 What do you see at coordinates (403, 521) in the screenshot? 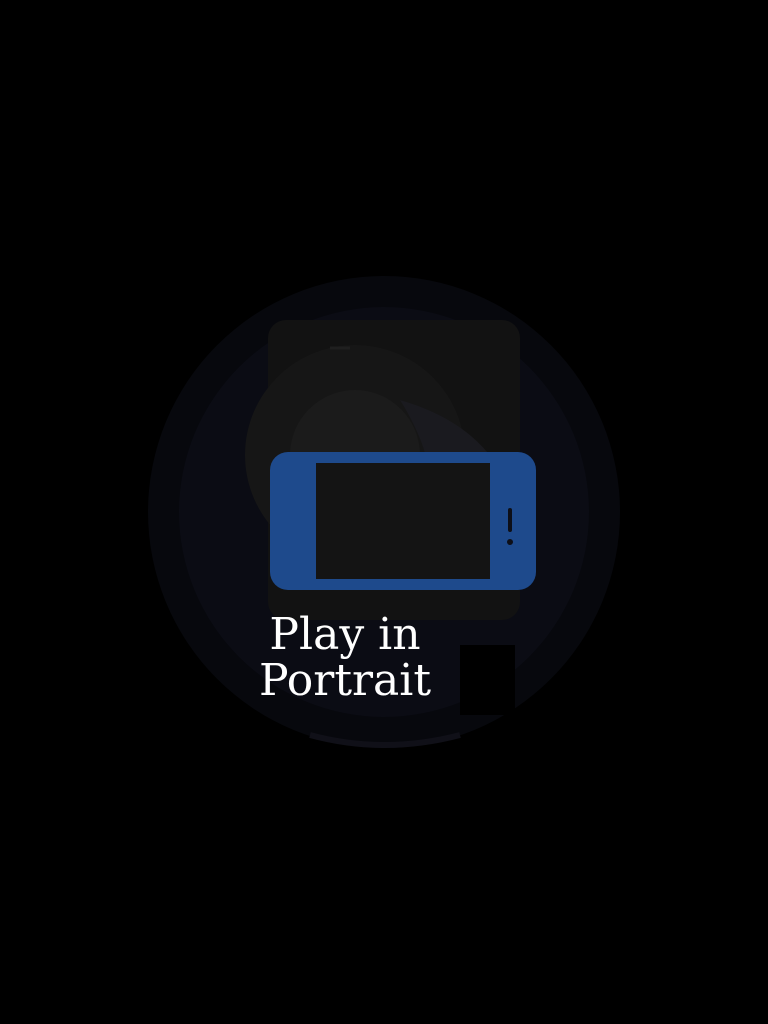
I see `rotate-to-portrait-phone-icon` at bounding box center [403, 521].